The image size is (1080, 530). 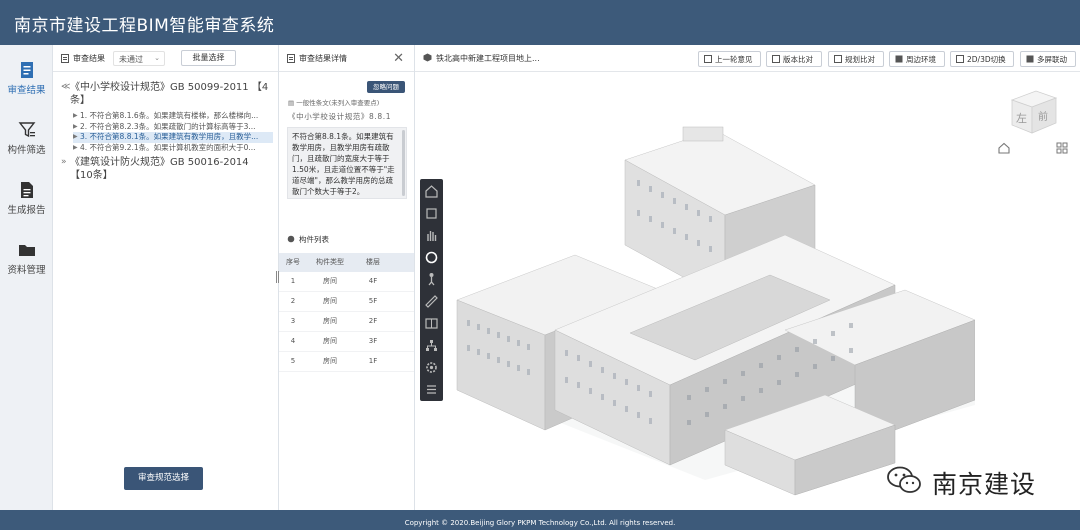 What do you see at coordinates (26, 90) in the screenshot?
I see `nav-label-review-results: 审查结果` at bounding box center [26, 90].